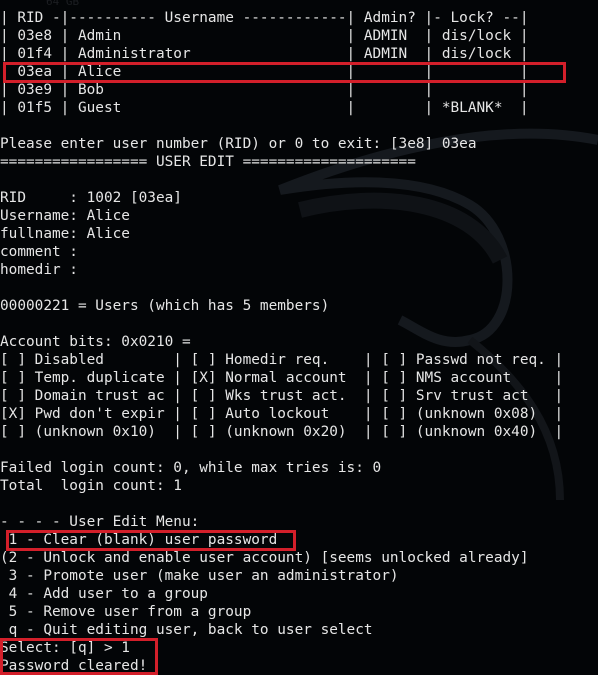  Describe the element at coordinates (100, 522) in the screenshot. I see `terminal-line: - - - - User Edit Menu:` at that location.